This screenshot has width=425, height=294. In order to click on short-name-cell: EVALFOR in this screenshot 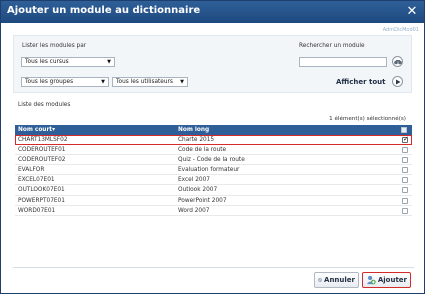, I will do `click(31, 170)`.